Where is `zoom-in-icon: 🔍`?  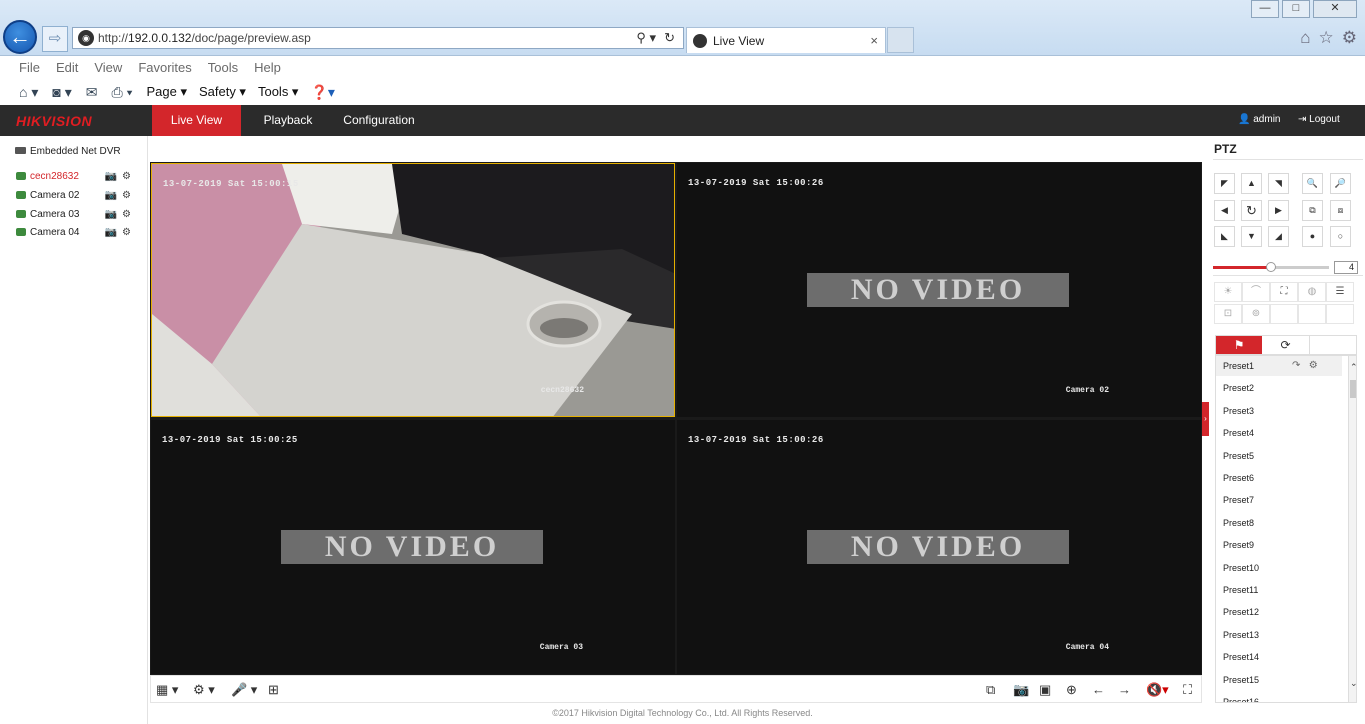
zoom-in-icon: 🔍 is located at coordinates (1312, 183).